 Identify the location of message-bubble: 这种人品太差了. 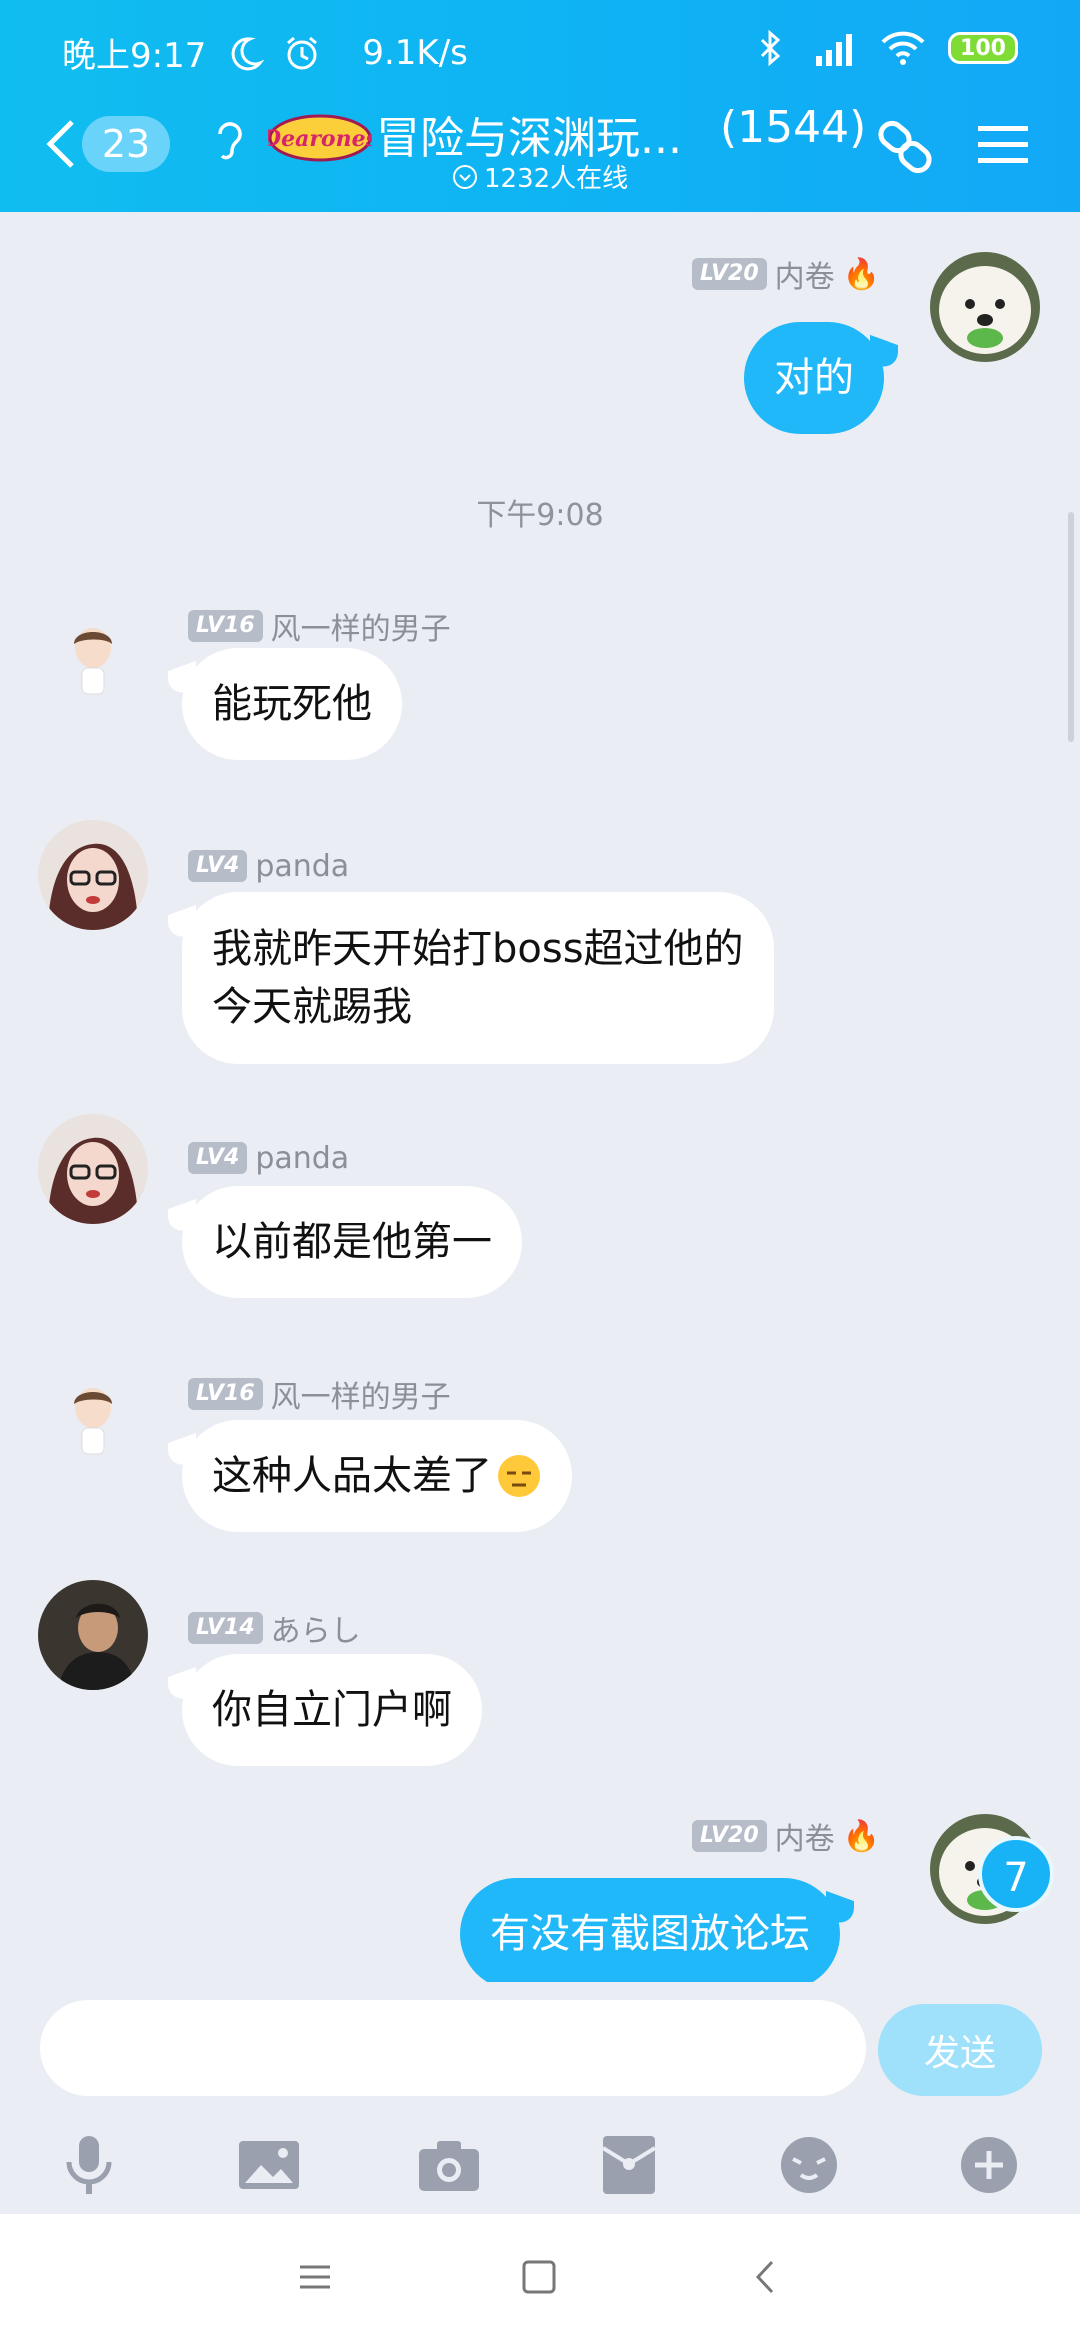
(377, 1476).